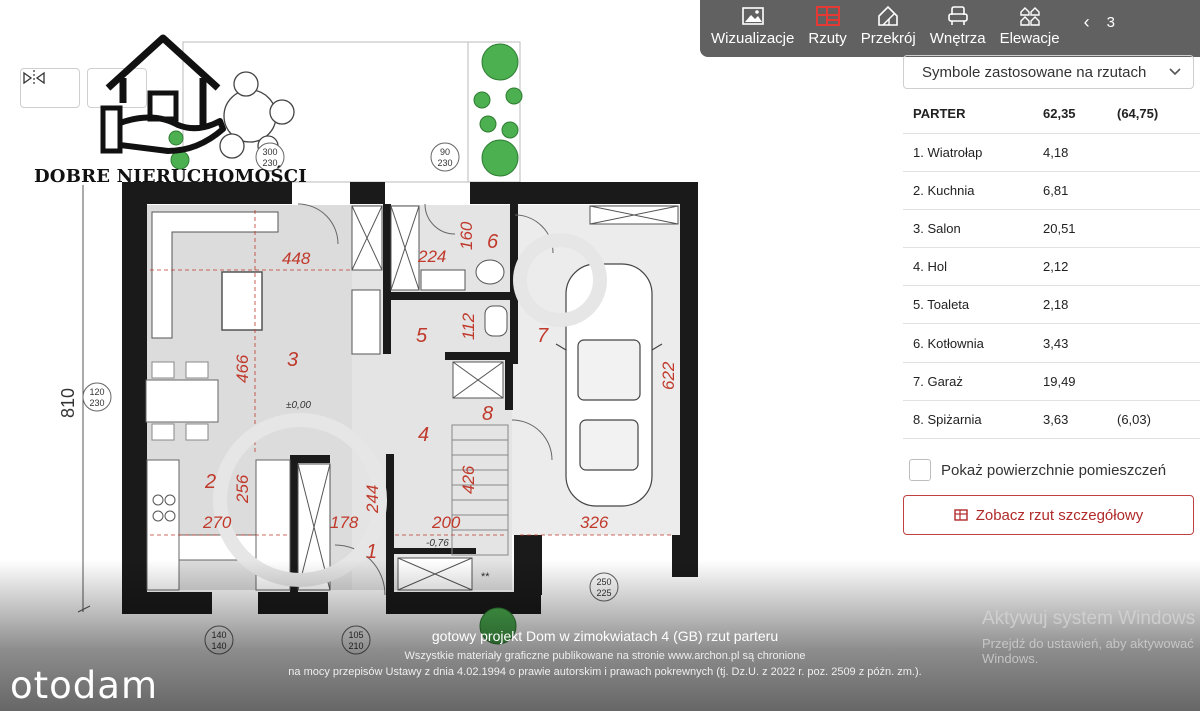 The image size is (1200, 711). What do you see at coordinates (493, 242) in the screenshot?
I see `room-number-6: 6` at bounding box center [493, 242].